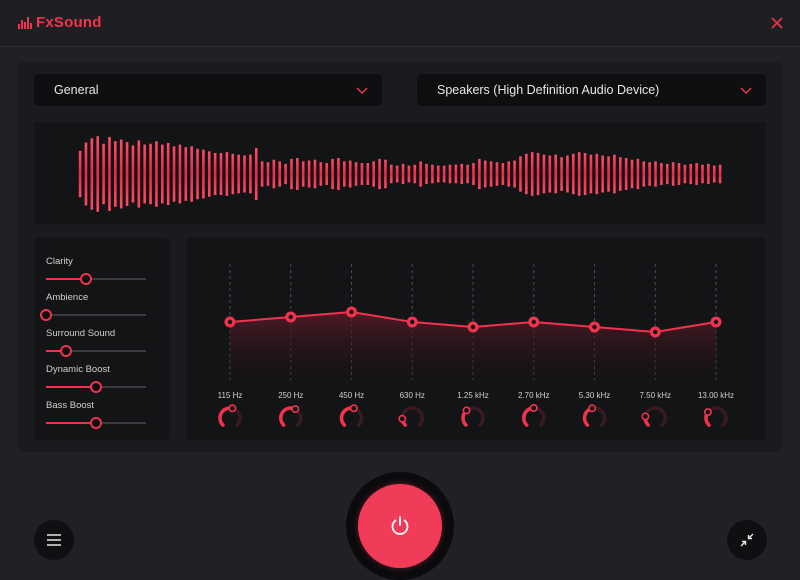  I want to click on app-name: FxSound, so click(69, 22).